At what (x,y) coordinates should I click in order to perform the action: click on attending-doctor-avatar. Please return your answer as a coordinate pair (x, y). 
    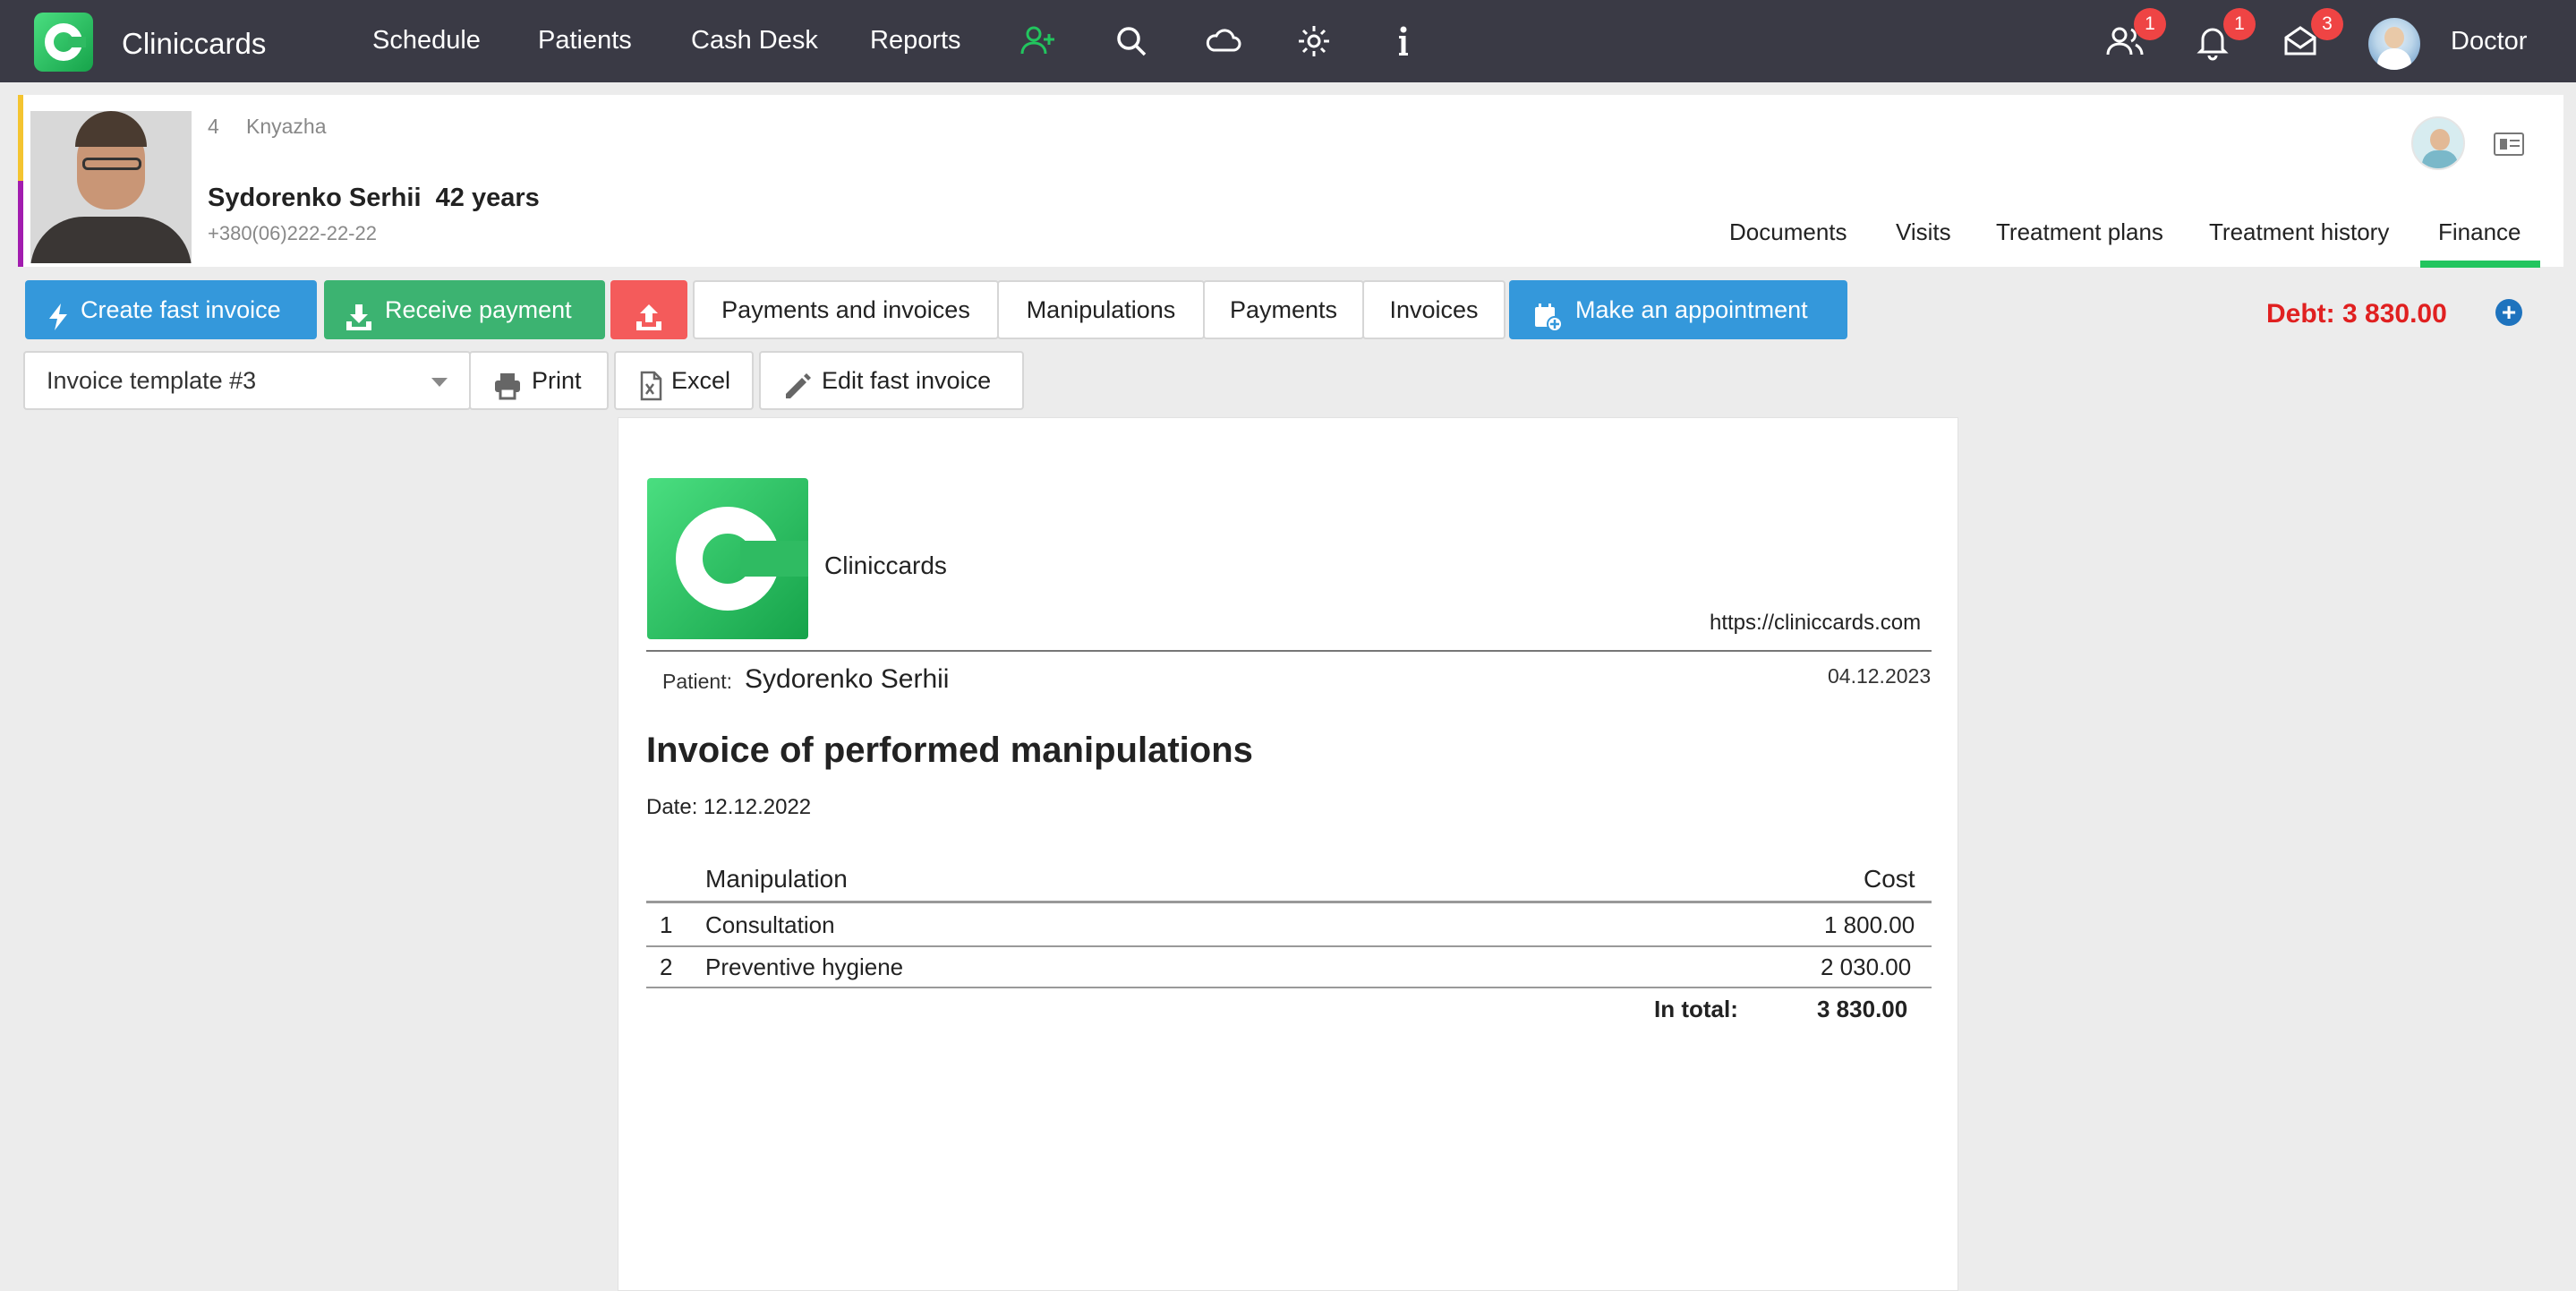
    Looking at the image, I should click on (2438, 143).